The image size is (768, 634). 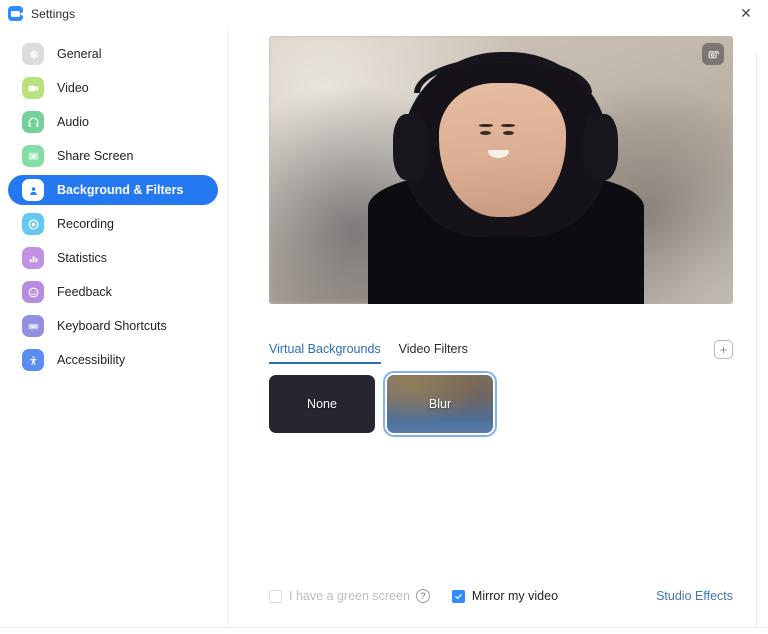 What do you see at coordinates (73, 88) in the screenshot?
I see `sidebar-item-label: Video` at bounding box center [73, 88].